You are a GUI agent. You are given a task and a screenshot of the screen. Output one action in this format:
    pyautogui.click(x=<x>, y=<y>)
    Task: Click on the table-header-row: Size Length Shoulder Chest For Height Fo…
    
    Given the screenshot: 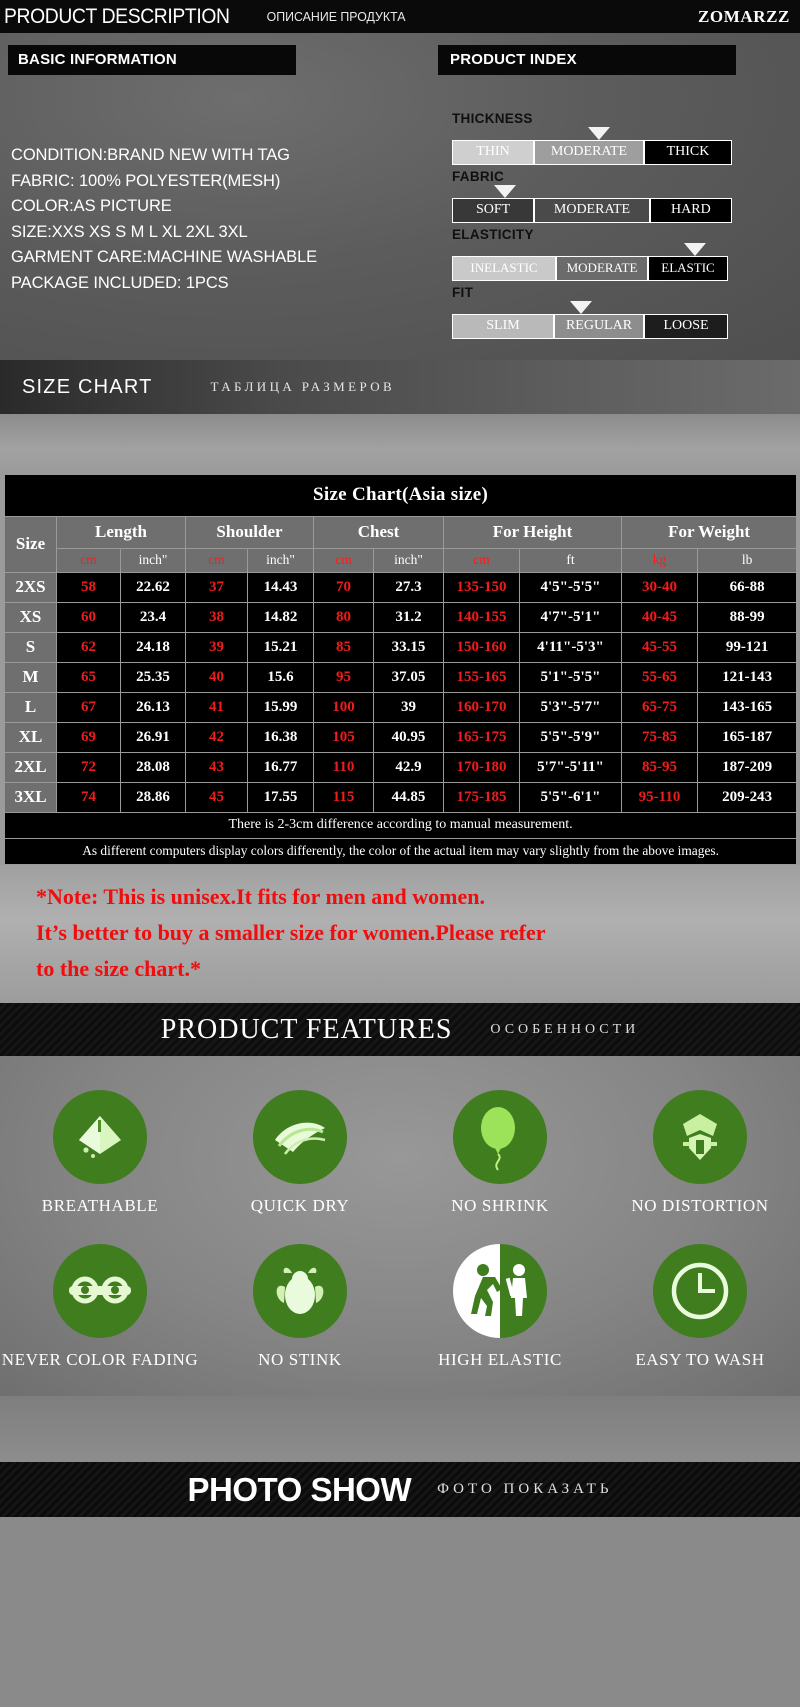 What is the action you would take?
    pyautogui.click(x=401, y=544)
    